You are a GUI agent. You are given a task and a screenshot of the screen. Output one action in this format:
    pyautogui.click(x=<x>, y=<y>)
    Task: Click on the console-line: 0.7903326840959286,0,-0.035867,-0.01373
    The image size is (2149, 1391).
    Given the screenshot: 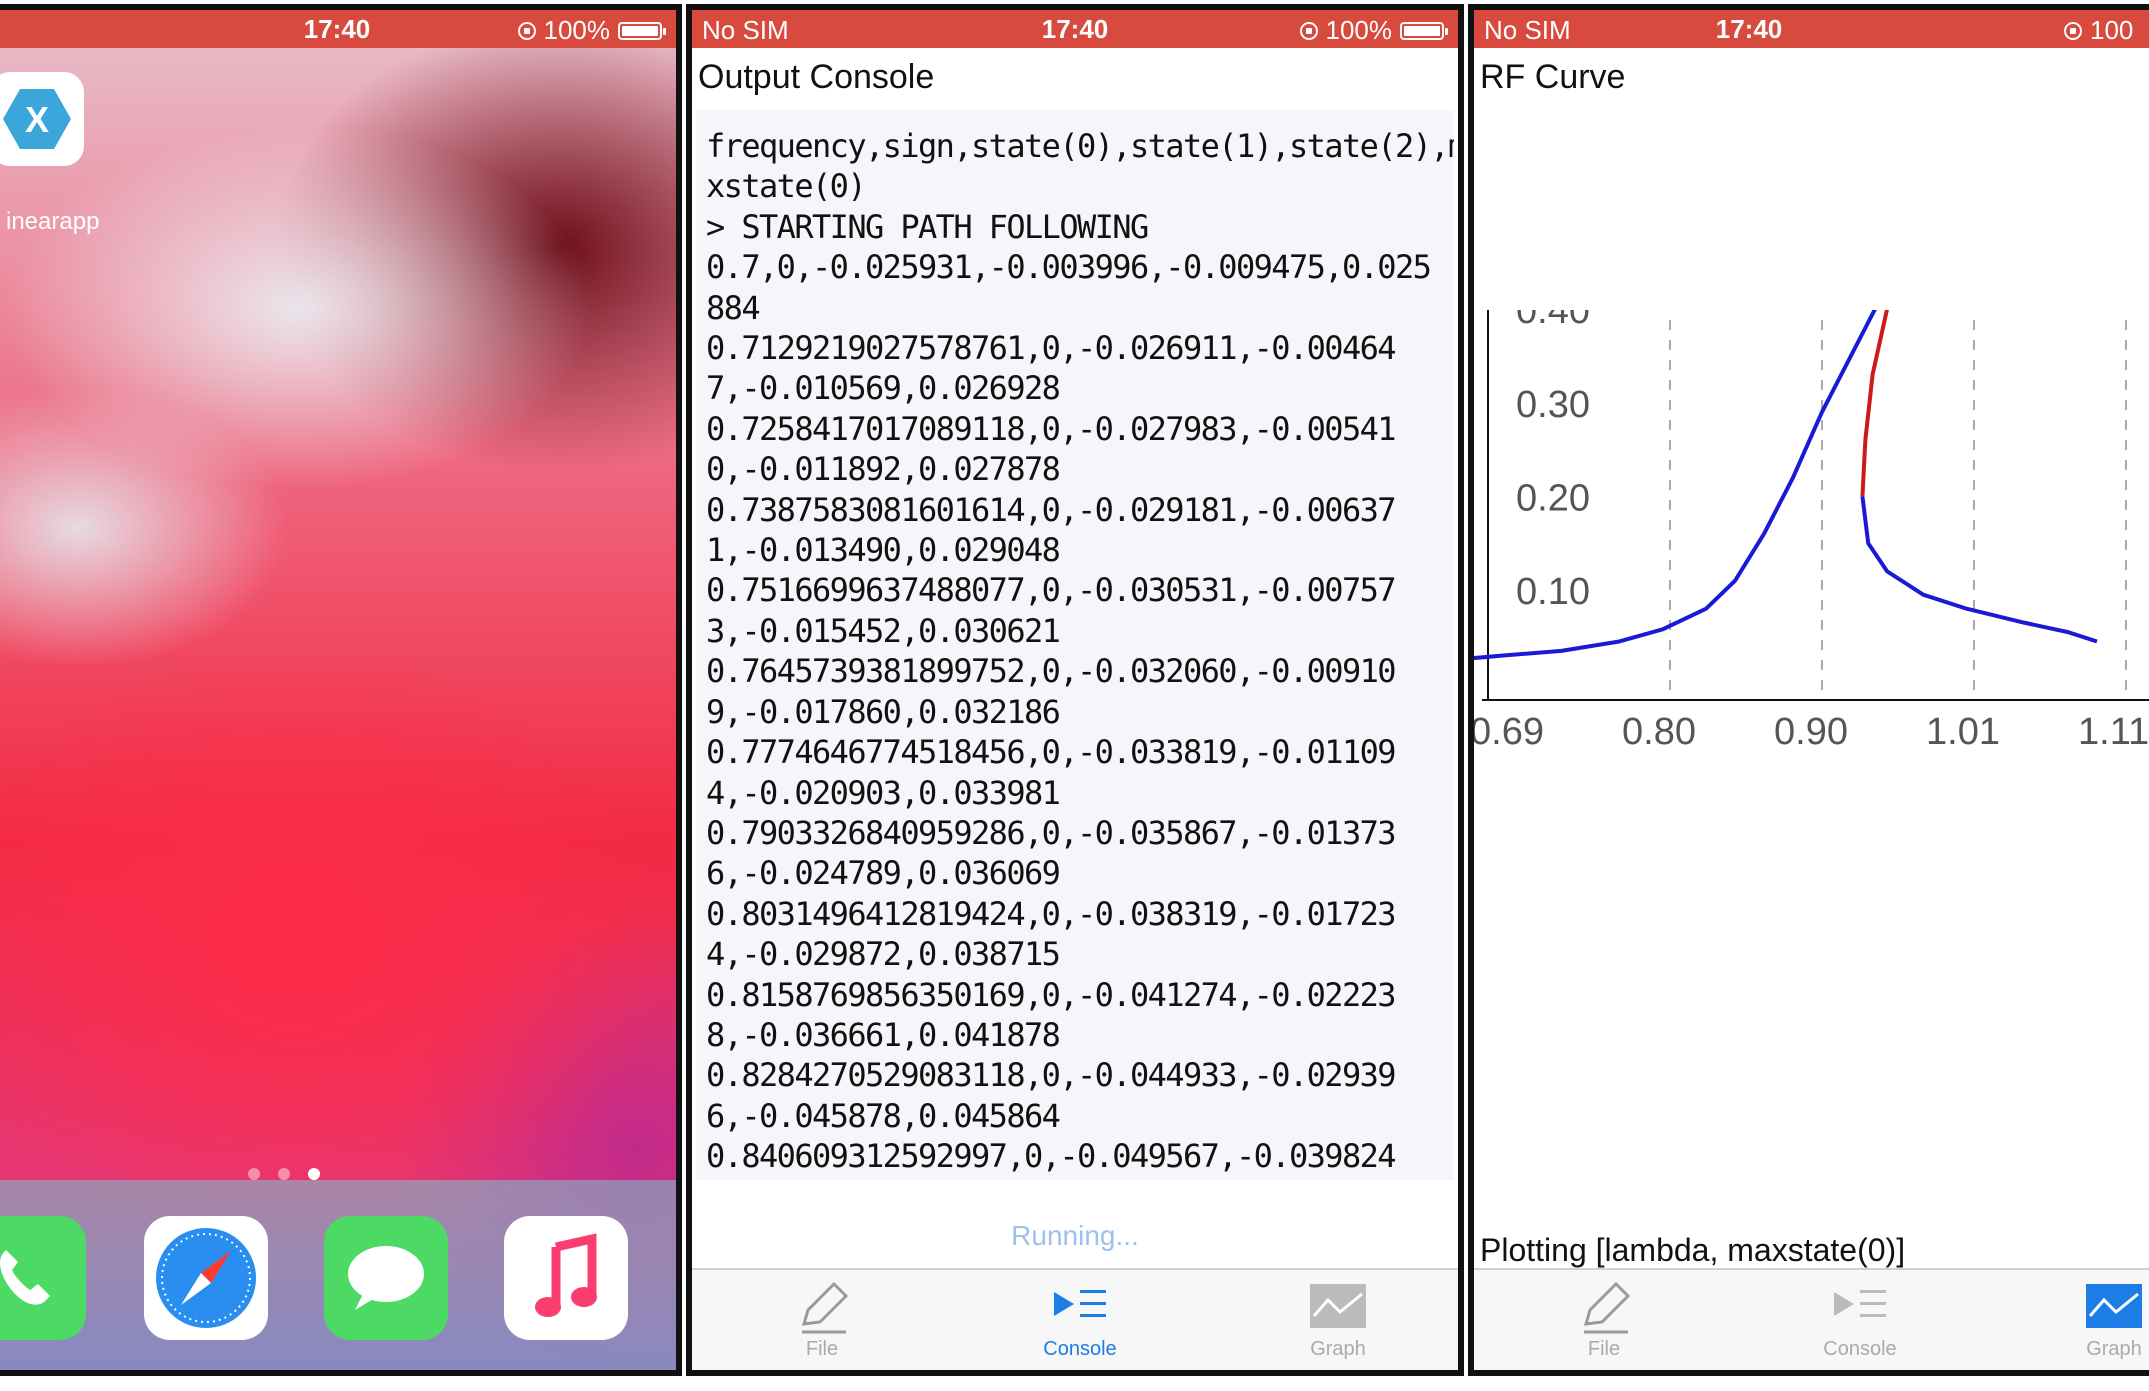 What is the action you would take?
    pyautogui.click(x=1051, y=832)
    